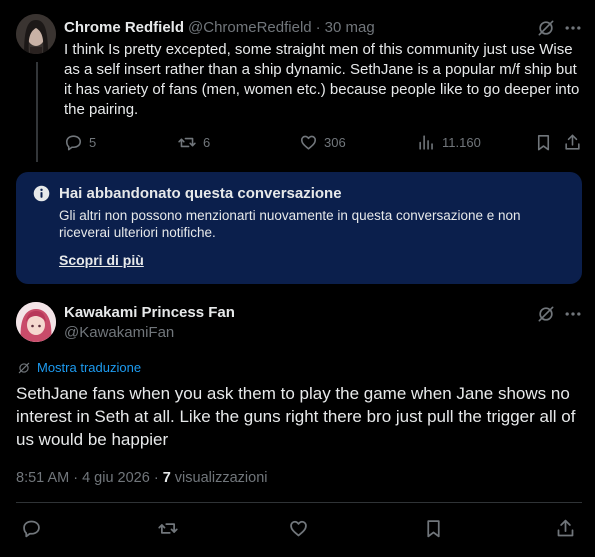 This screenshot has height=557, width=595. What do you see at coordinates (299, 502) in the screenshot?
I see `divider` at bounding box center [299, 502].